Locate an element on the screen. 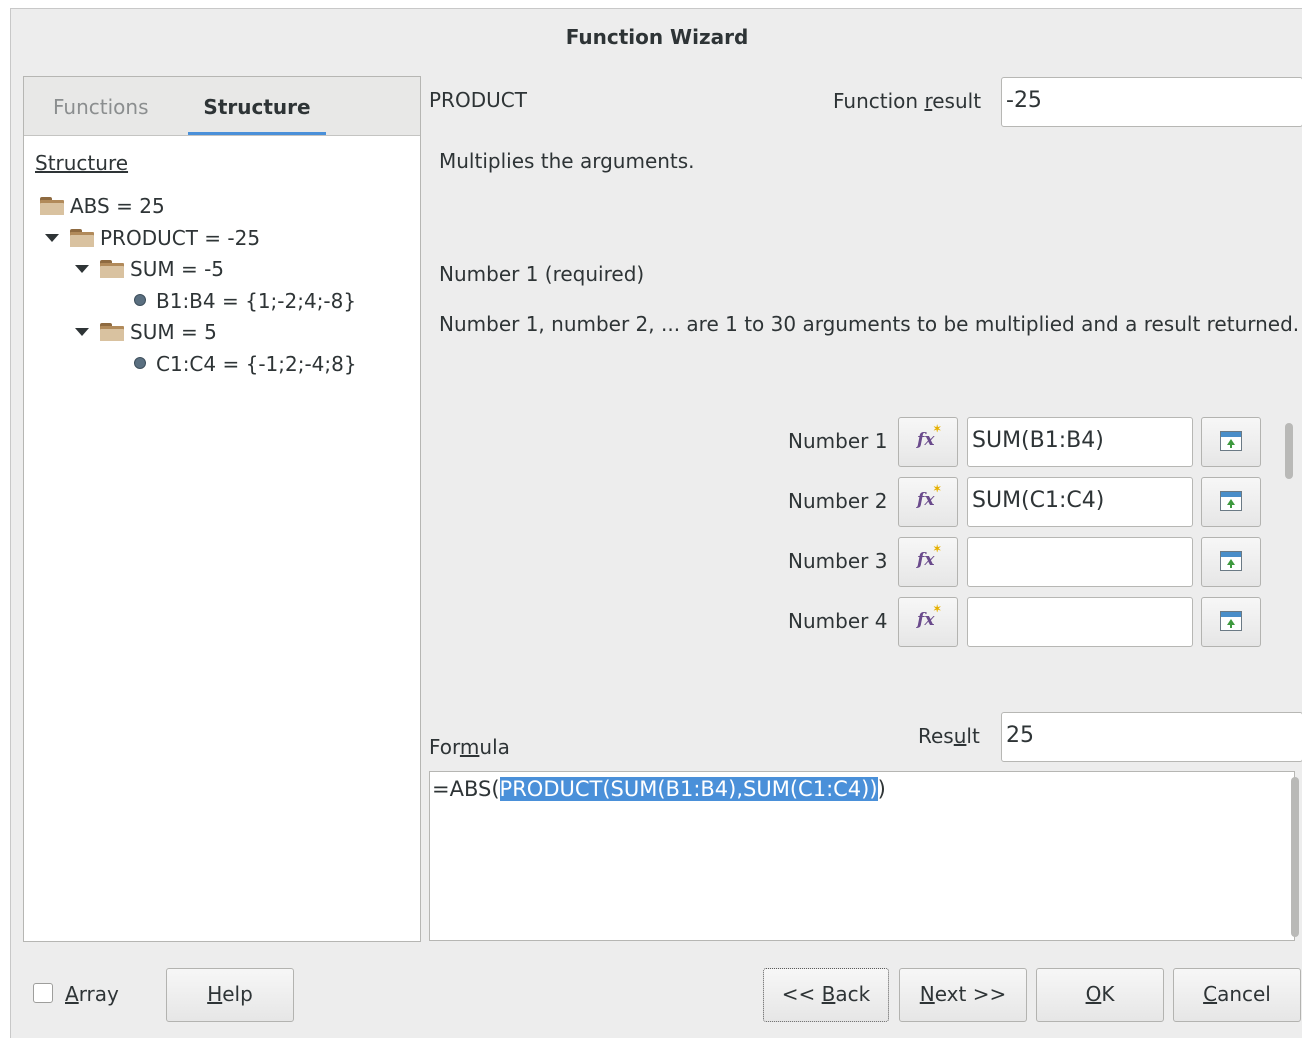 The height and width of the screenshot is (1038, 1302). function-result-label: Function result is located at coordinates (907, 101).